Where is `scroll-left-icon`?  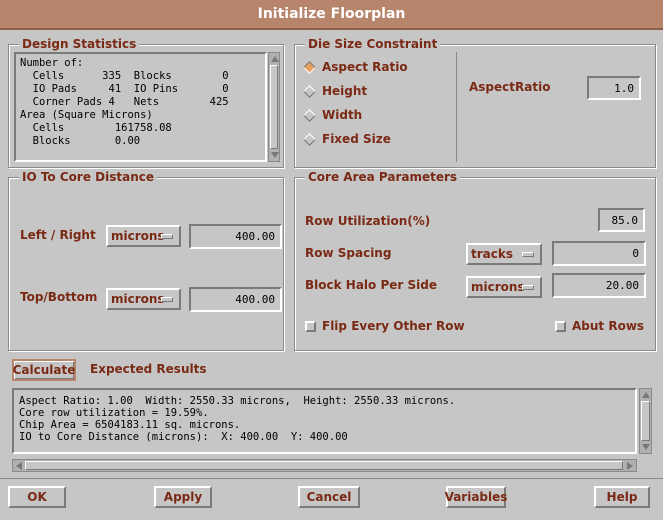 scroll-left-icon is located at coordinates (19, 466).